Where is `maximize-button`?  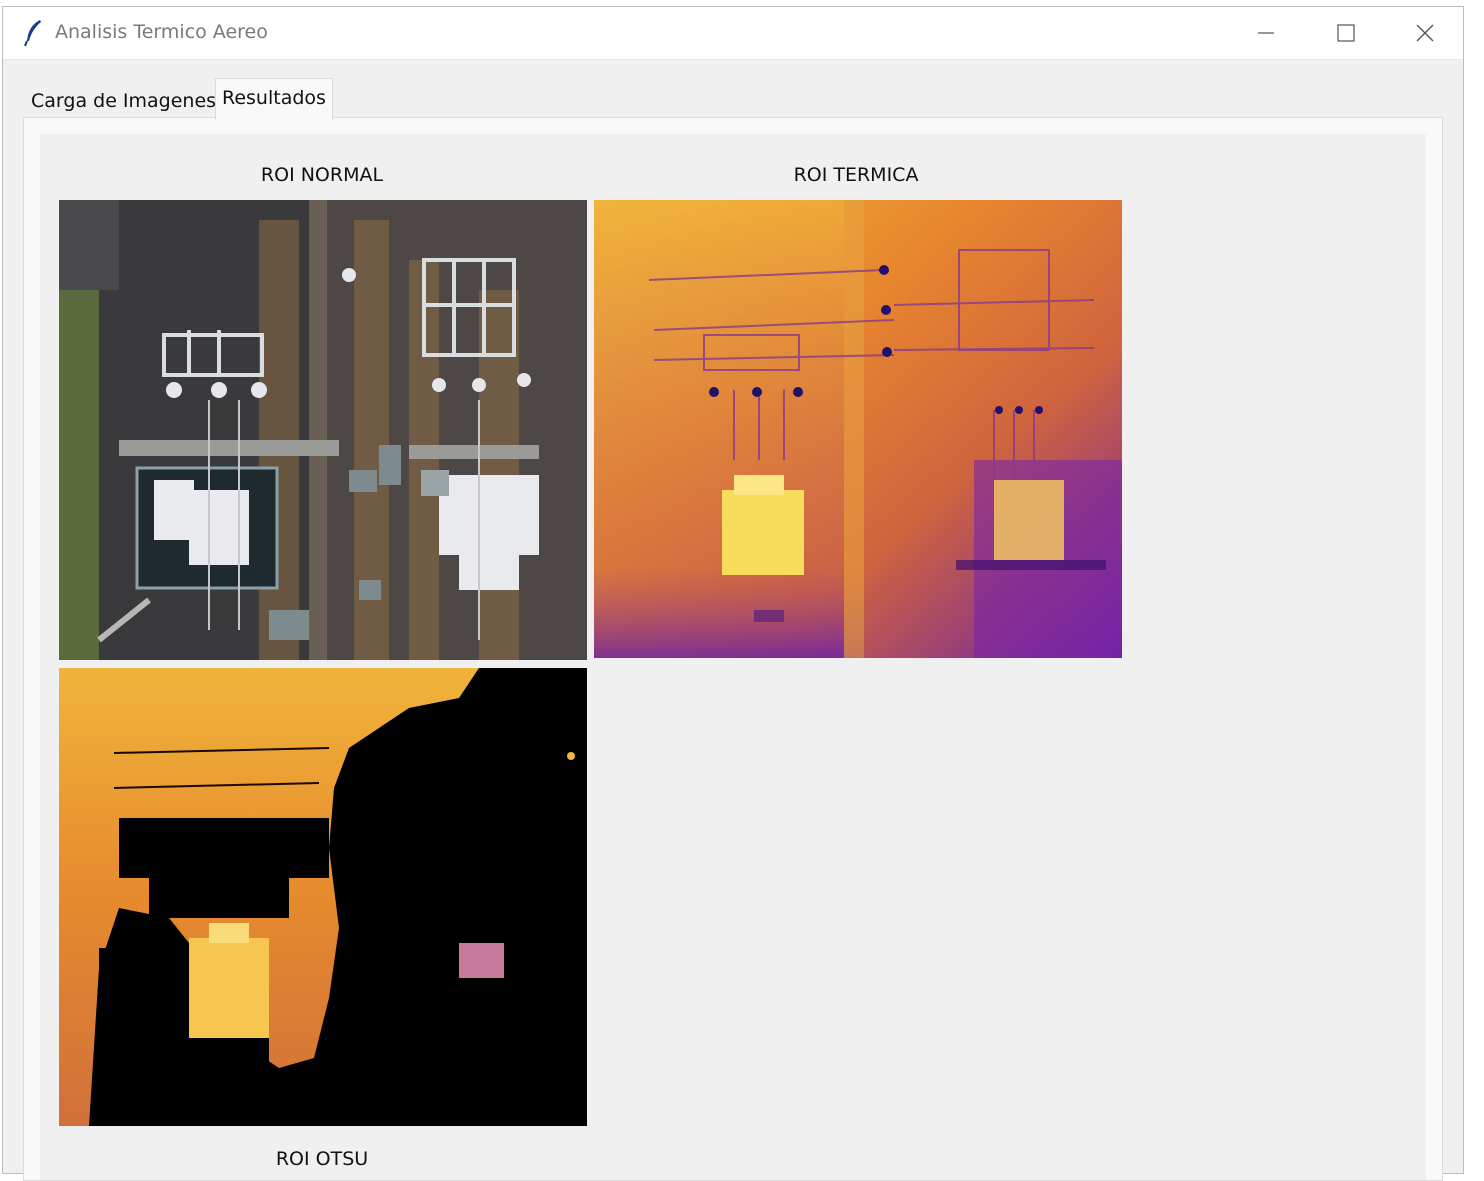
maximize-button is located at coordinates (1346, 33).